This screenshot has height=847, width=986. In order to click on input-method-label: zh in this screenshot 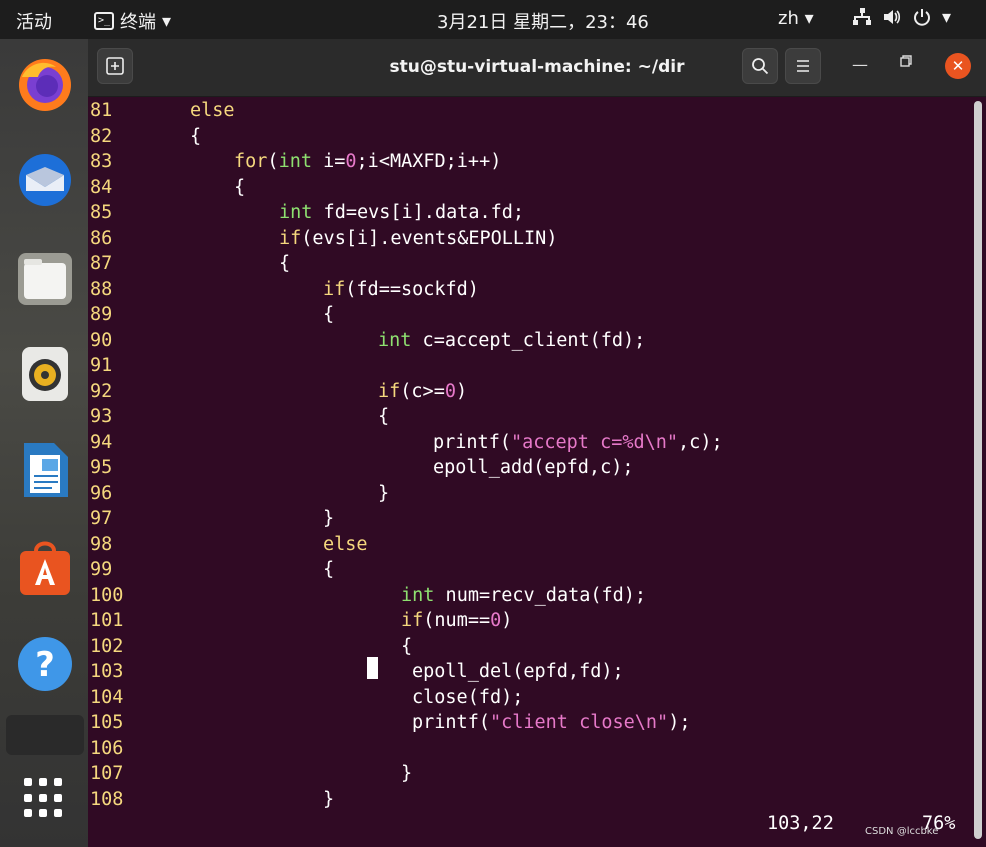, I will do `click(788, 18)`.